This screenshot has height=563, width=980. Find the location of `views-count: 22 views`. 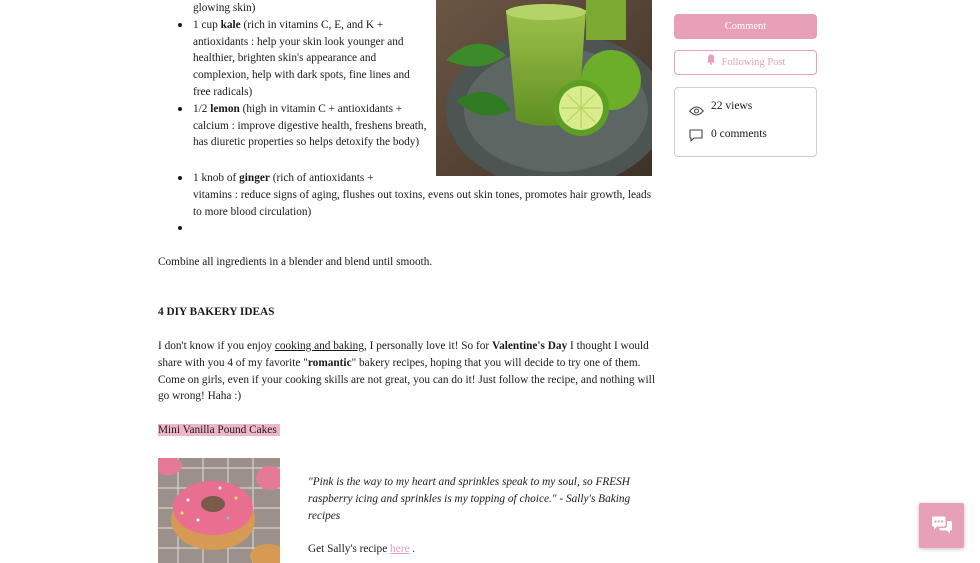

views-count: 22 views is located at coordinates (732, 106).